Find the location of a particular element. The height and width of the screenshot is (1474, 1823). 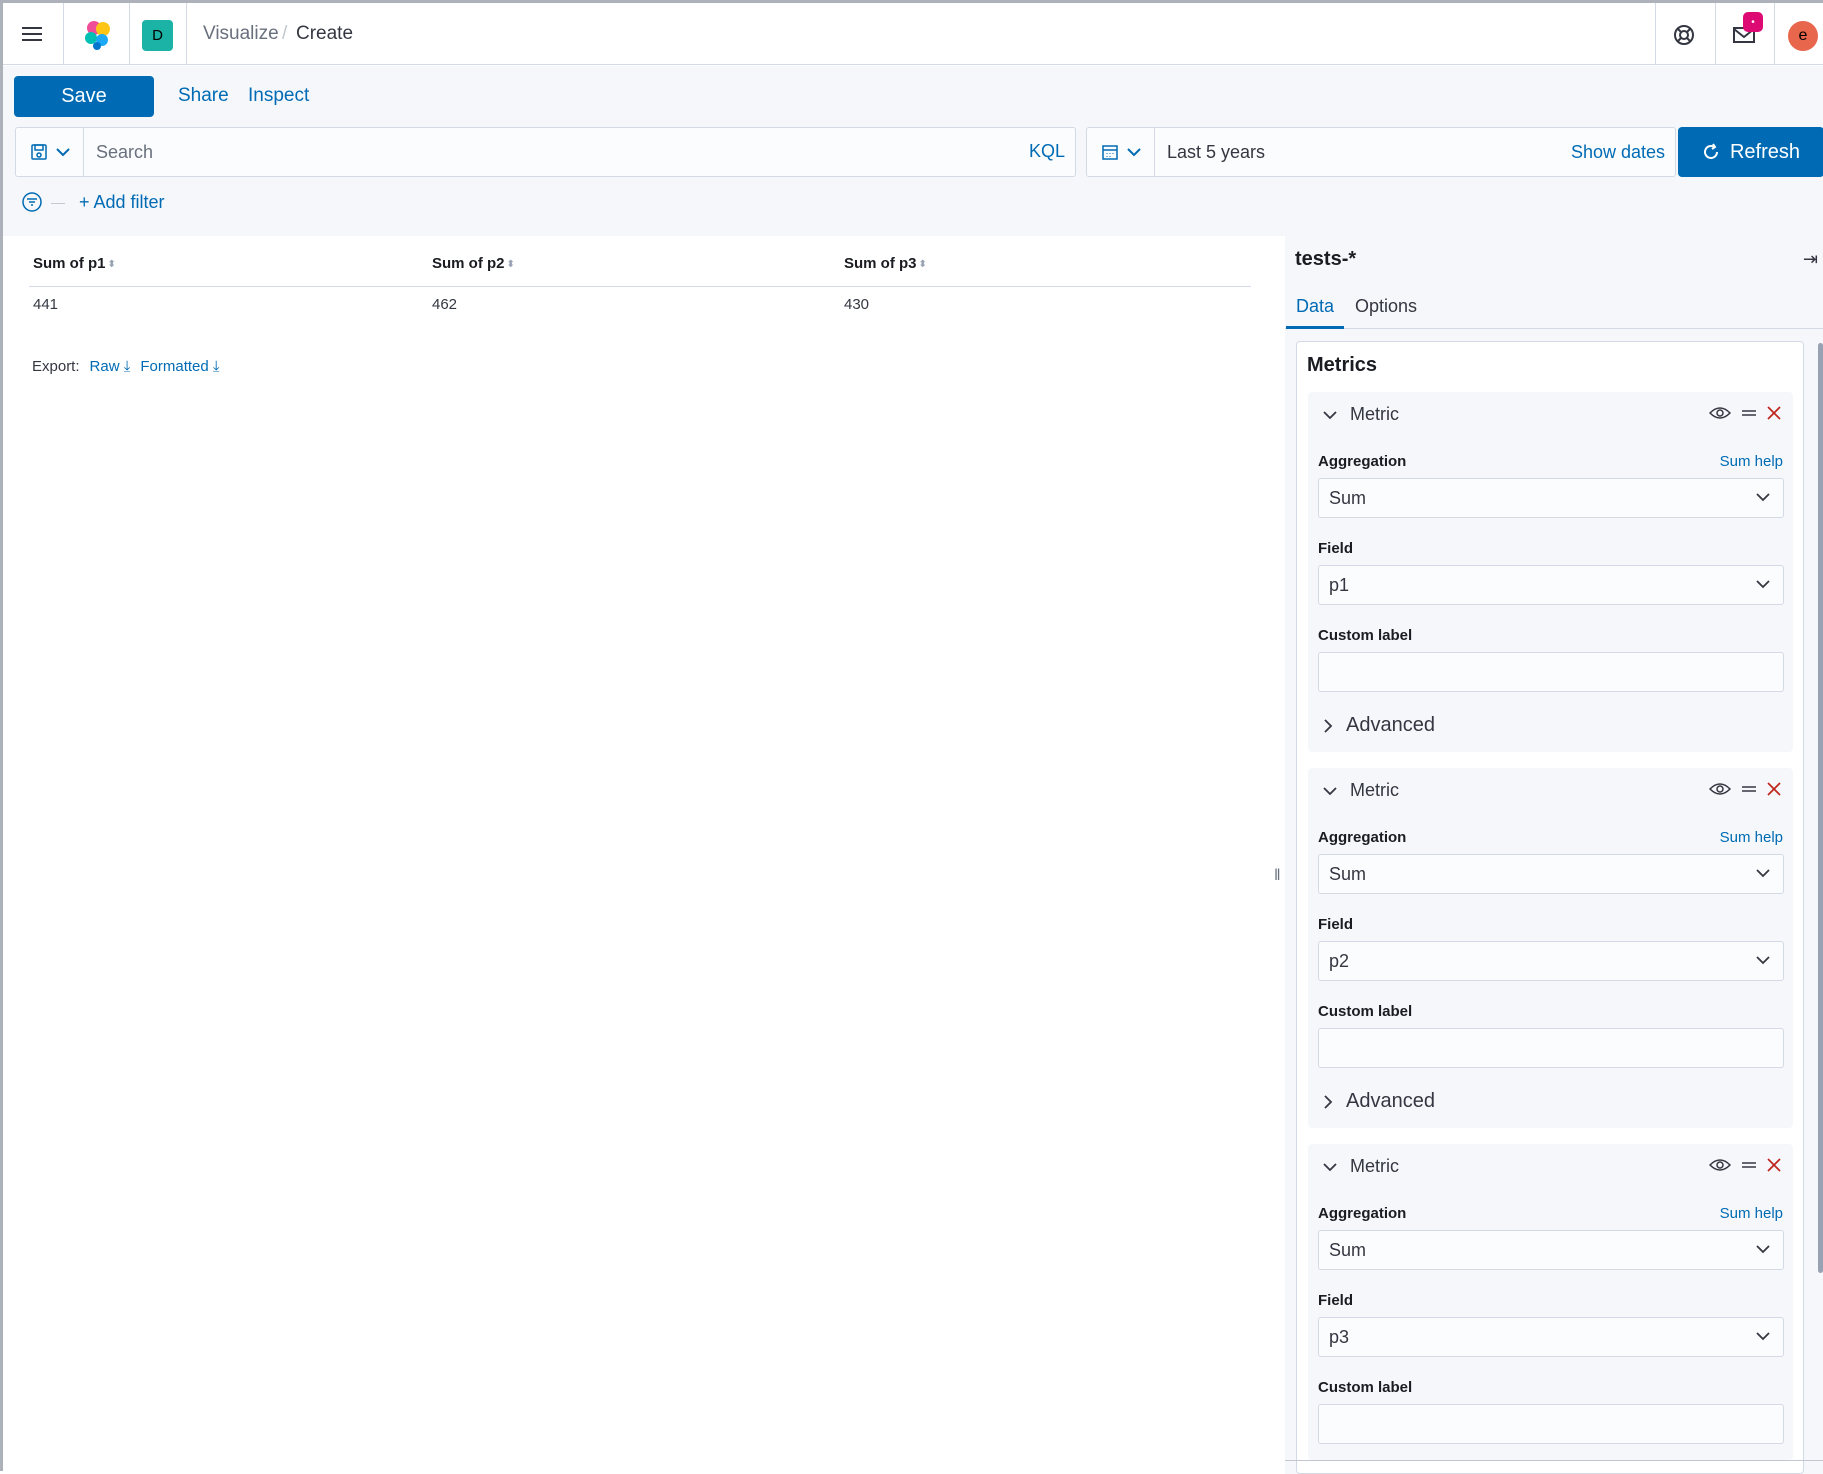

column-header-p3: Sum of p3 ⬍ is located at coordinates (885, 263).